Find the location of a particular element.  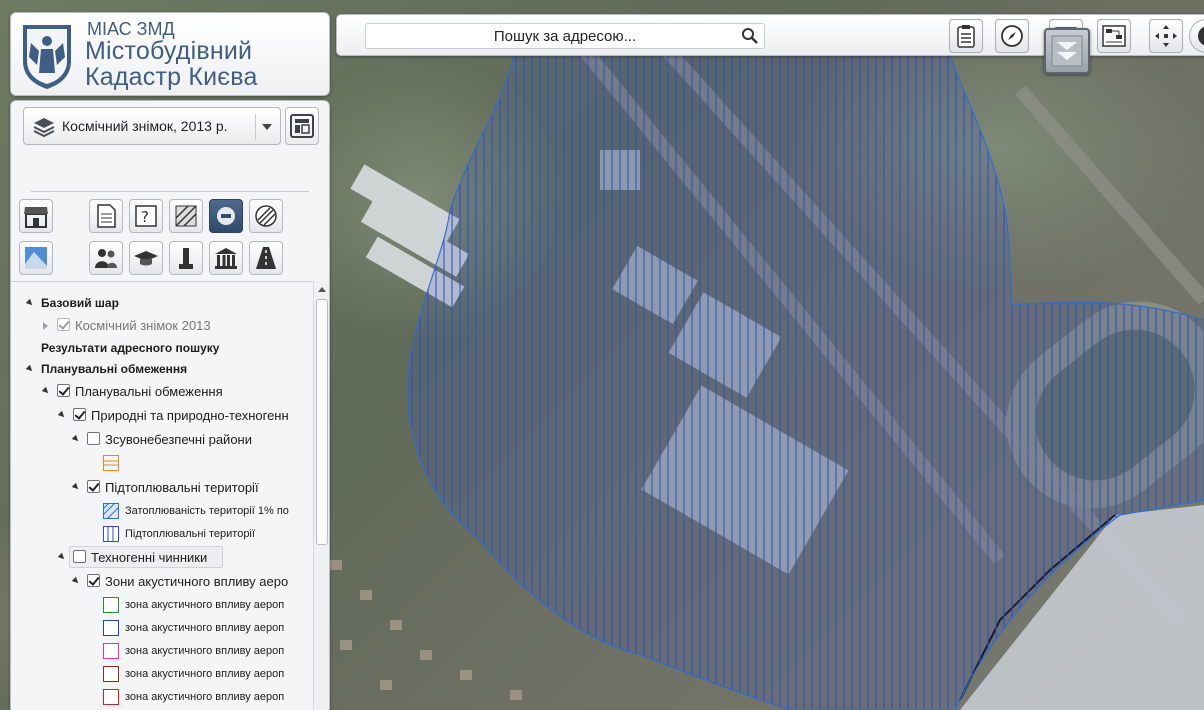

pan-button is located at coordinates (1166, 36).